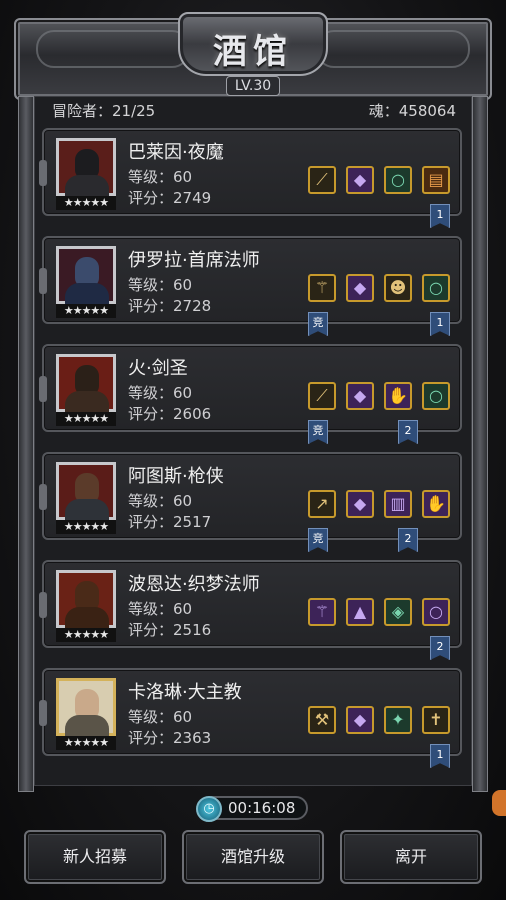 Image resolution: width=506 pixels, height=900 pixels. I want to click on hero-score: 评分：2606, so click(170, 414).